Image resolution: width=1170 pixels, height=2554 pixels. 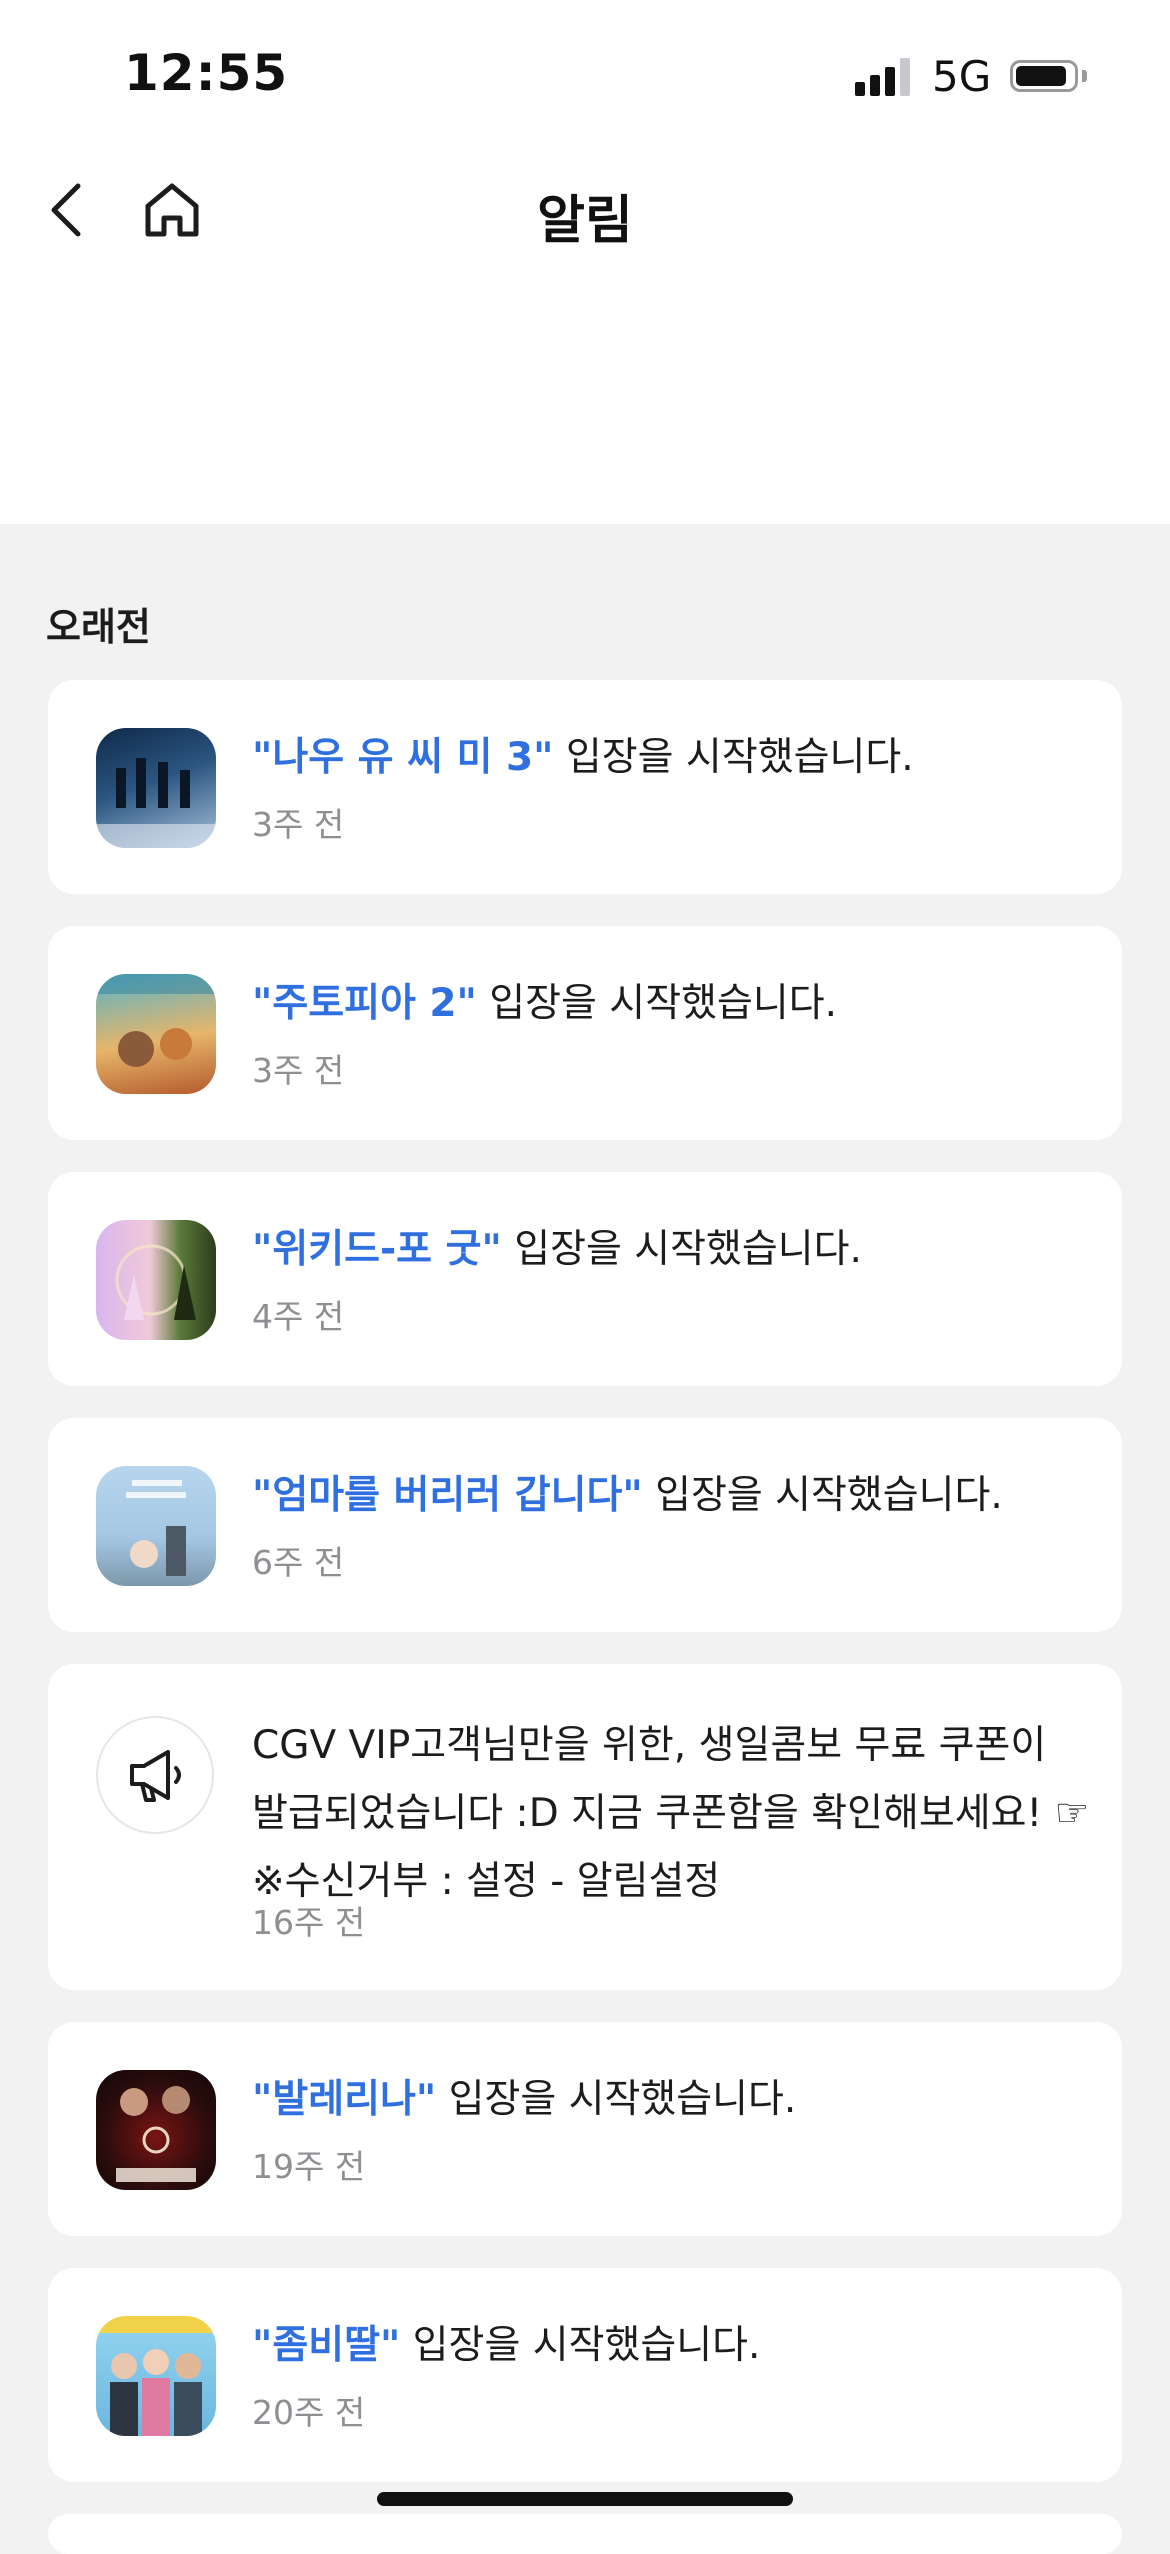 I want to click on megaphone-icon, so click(x=155, y=1775).